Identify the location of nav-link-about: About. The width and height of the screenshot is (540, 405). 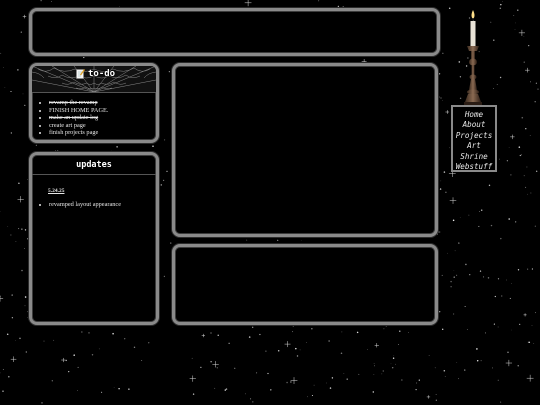
(474, 125).